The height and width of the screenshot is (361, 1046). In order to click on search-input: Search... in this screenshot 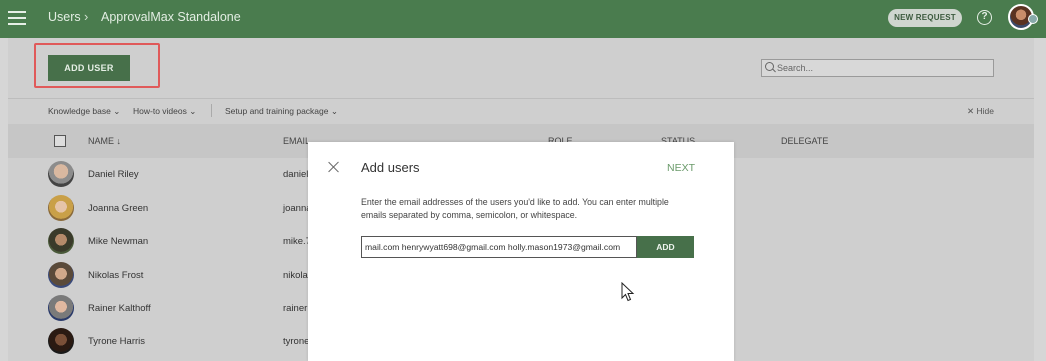, I will do `click(877, 68)`.